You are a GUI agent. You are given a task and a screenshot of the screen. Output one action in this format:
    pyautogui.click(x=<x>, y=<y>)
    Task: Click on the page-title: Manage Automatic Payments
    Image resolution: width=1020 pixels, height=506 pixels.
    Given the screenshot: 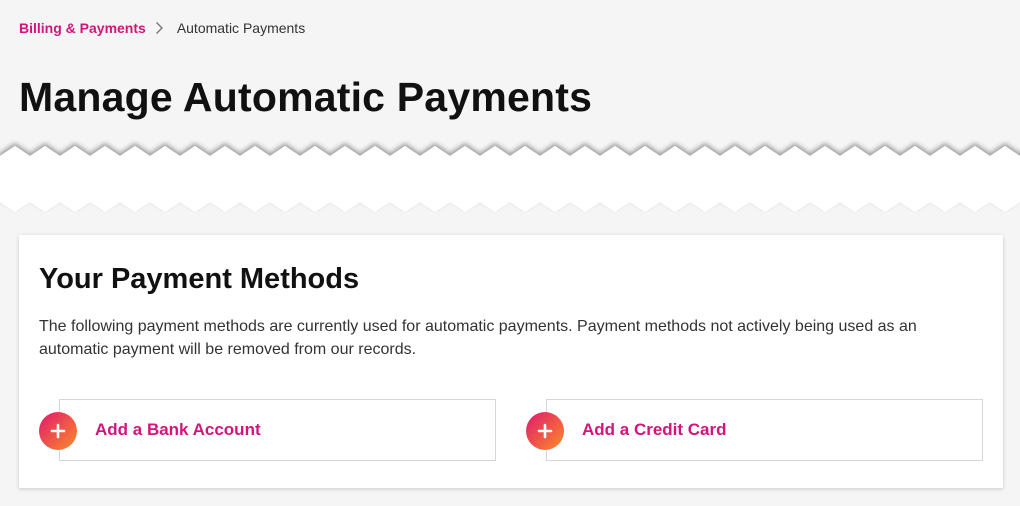 What is the action you would take?
    pyautogui.click(x=306, y=97)
    